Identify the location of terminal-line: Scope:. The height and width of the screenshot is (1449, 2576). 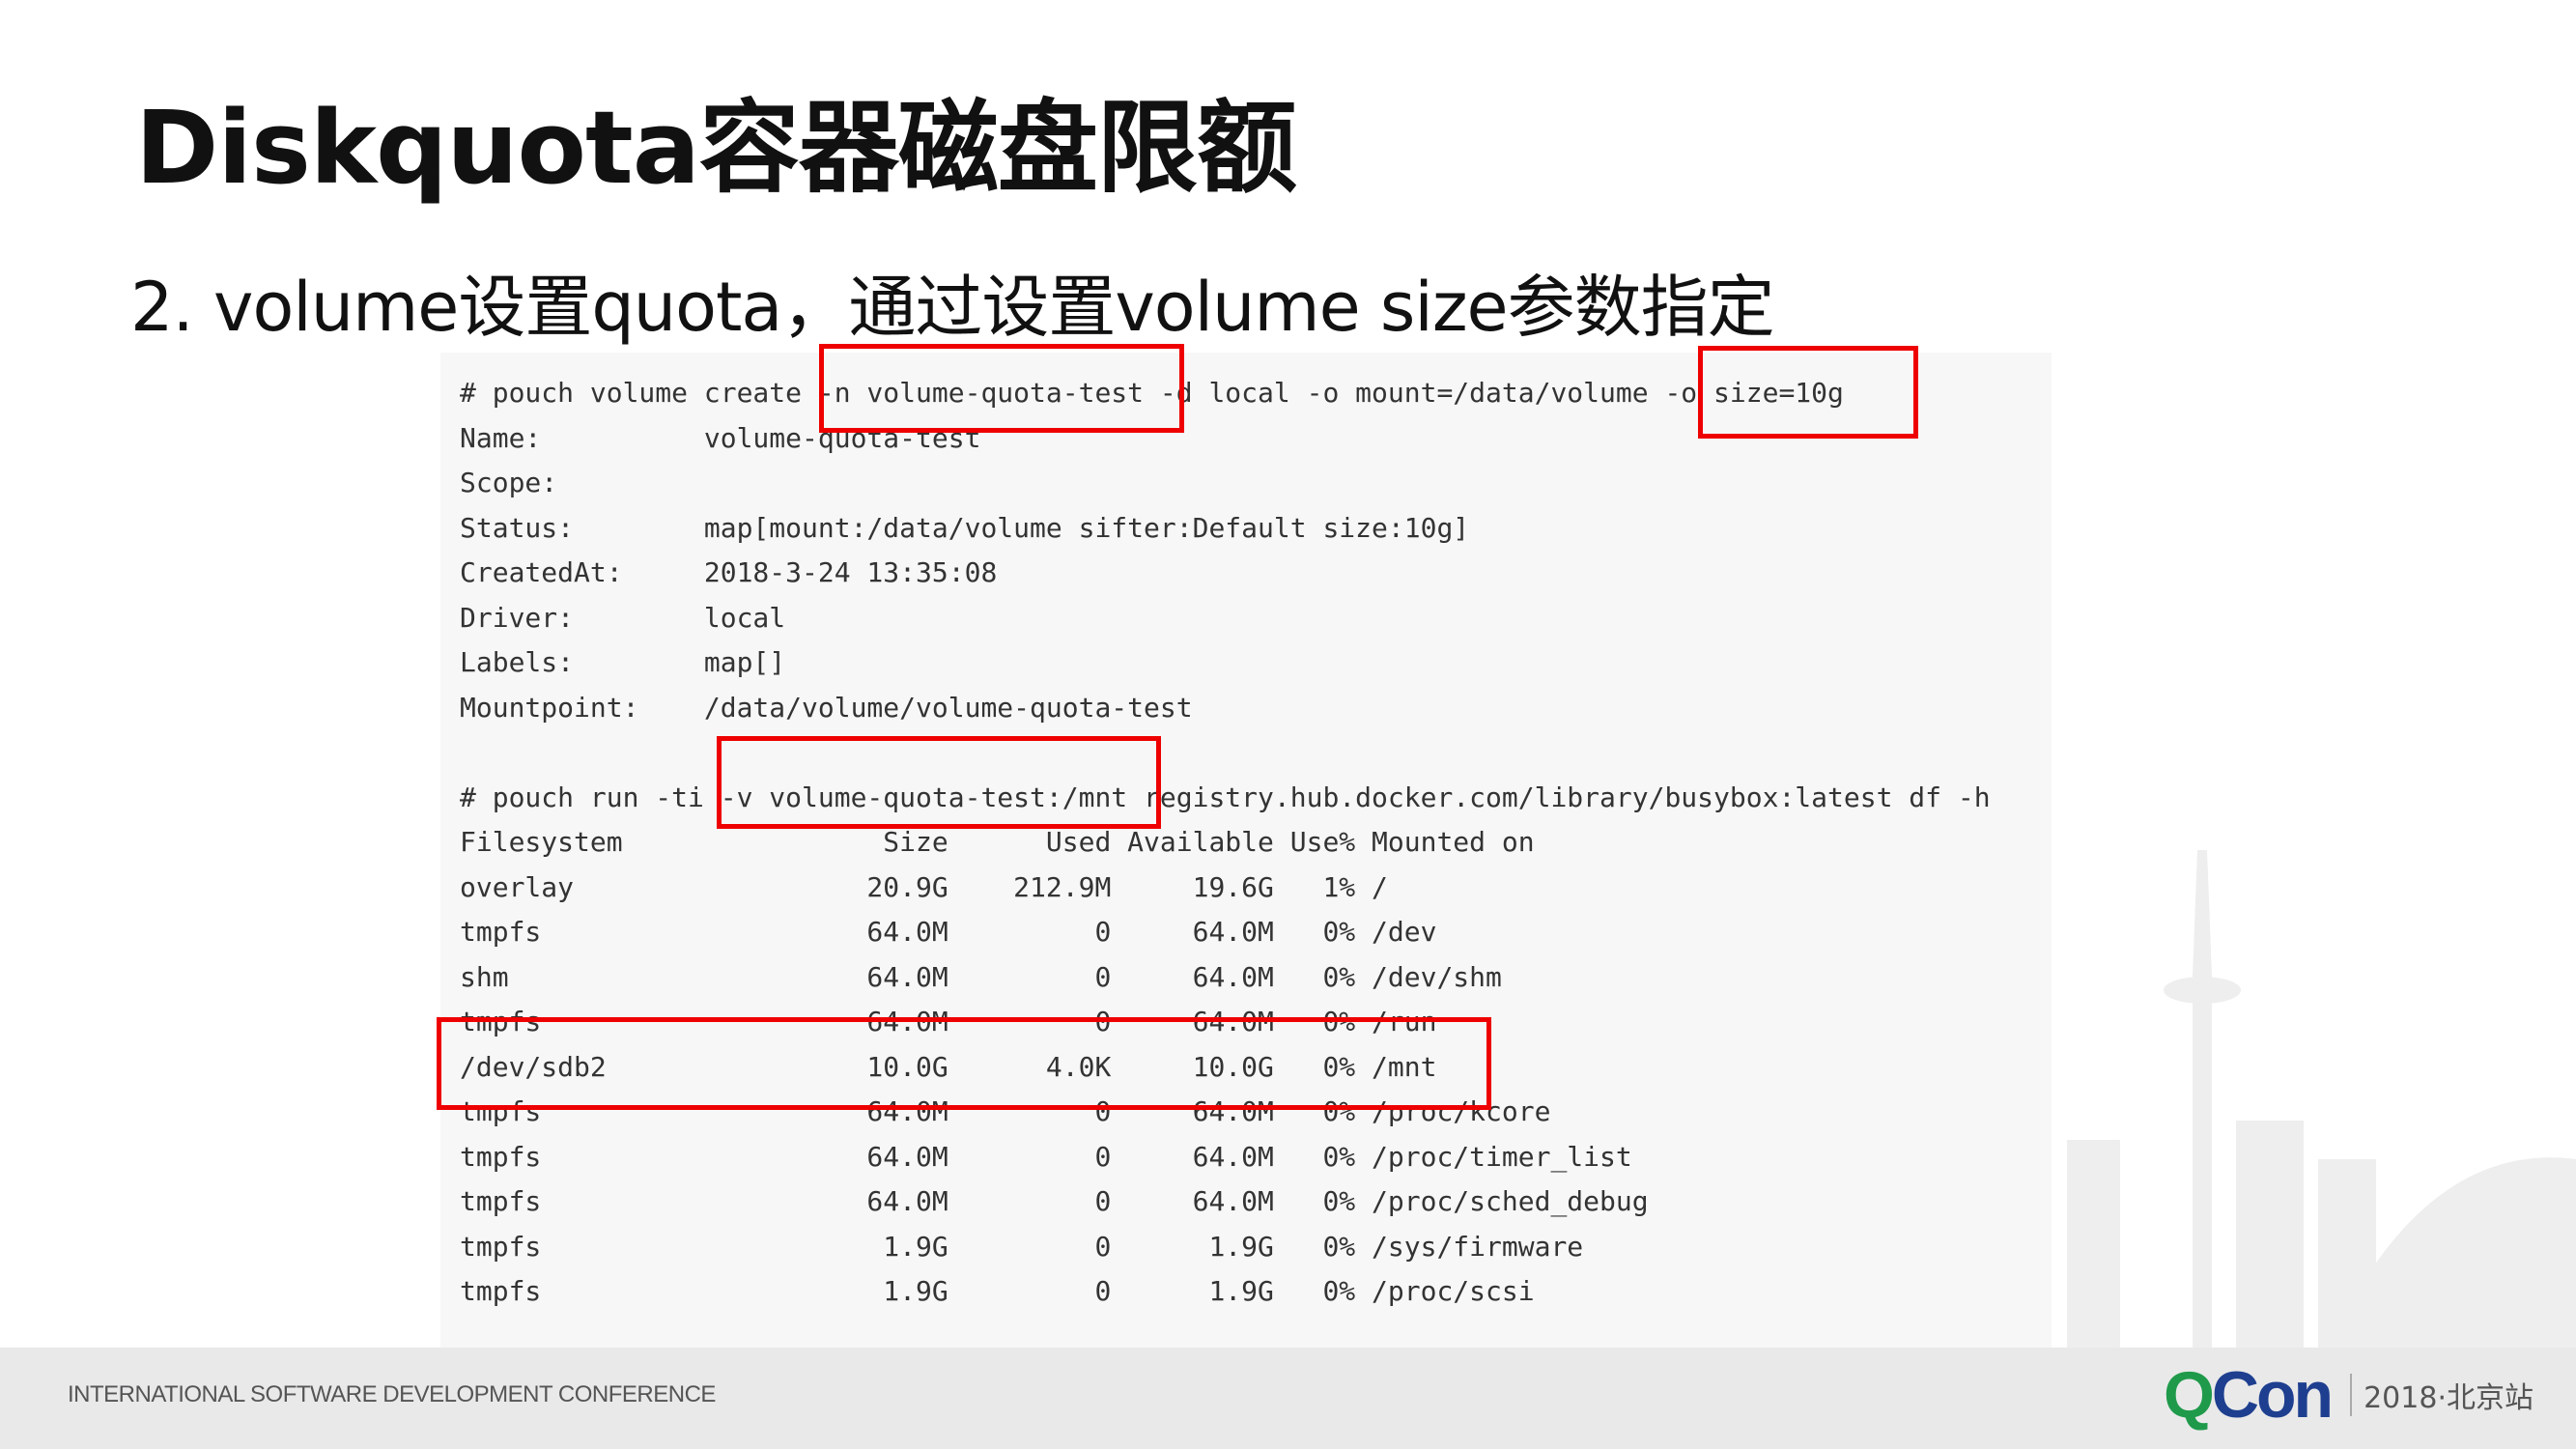
(509, 482).